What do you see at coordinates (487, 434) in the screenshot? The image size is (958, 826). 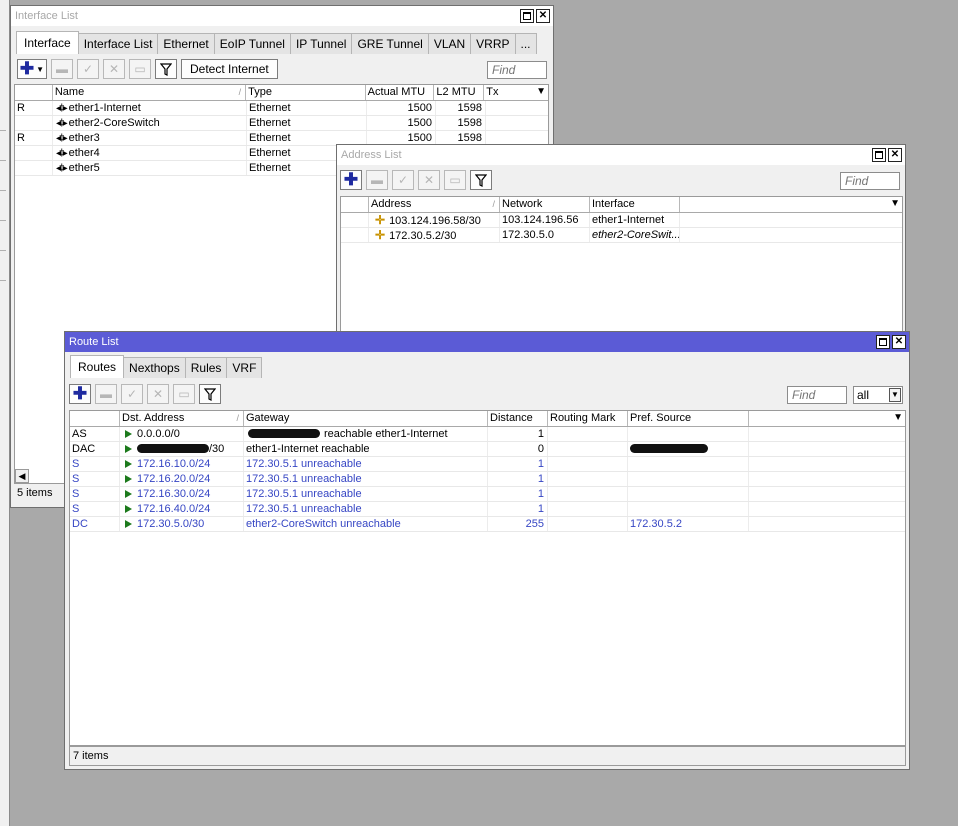 I see `table-row: AS 0.0.0.0/0 reachable ether1-Internet 1` at bounding box center [487, 434].